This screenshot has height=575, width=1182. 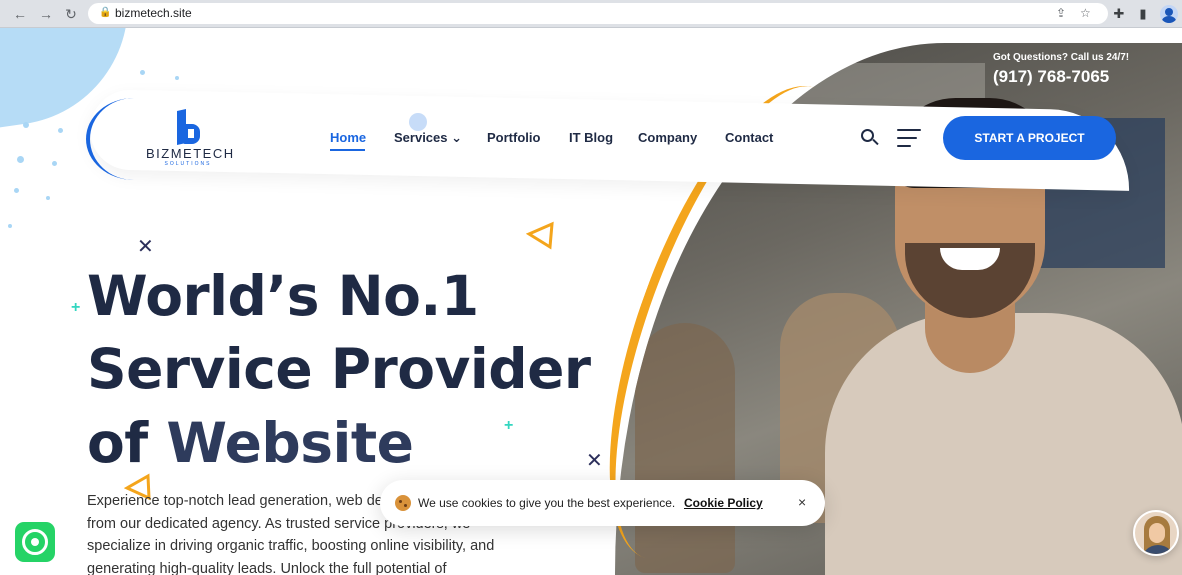 I want to click on browser-toolbar: ← → ↻ 🔒 bizmetech.site ⇪ ☆ ✚ ▮, so click(x=591, y=14).